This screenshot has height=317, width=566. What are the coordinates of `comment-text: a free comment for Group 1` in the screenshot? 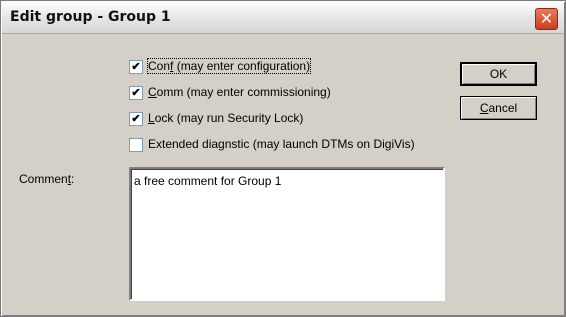 It's located at (207, 181).